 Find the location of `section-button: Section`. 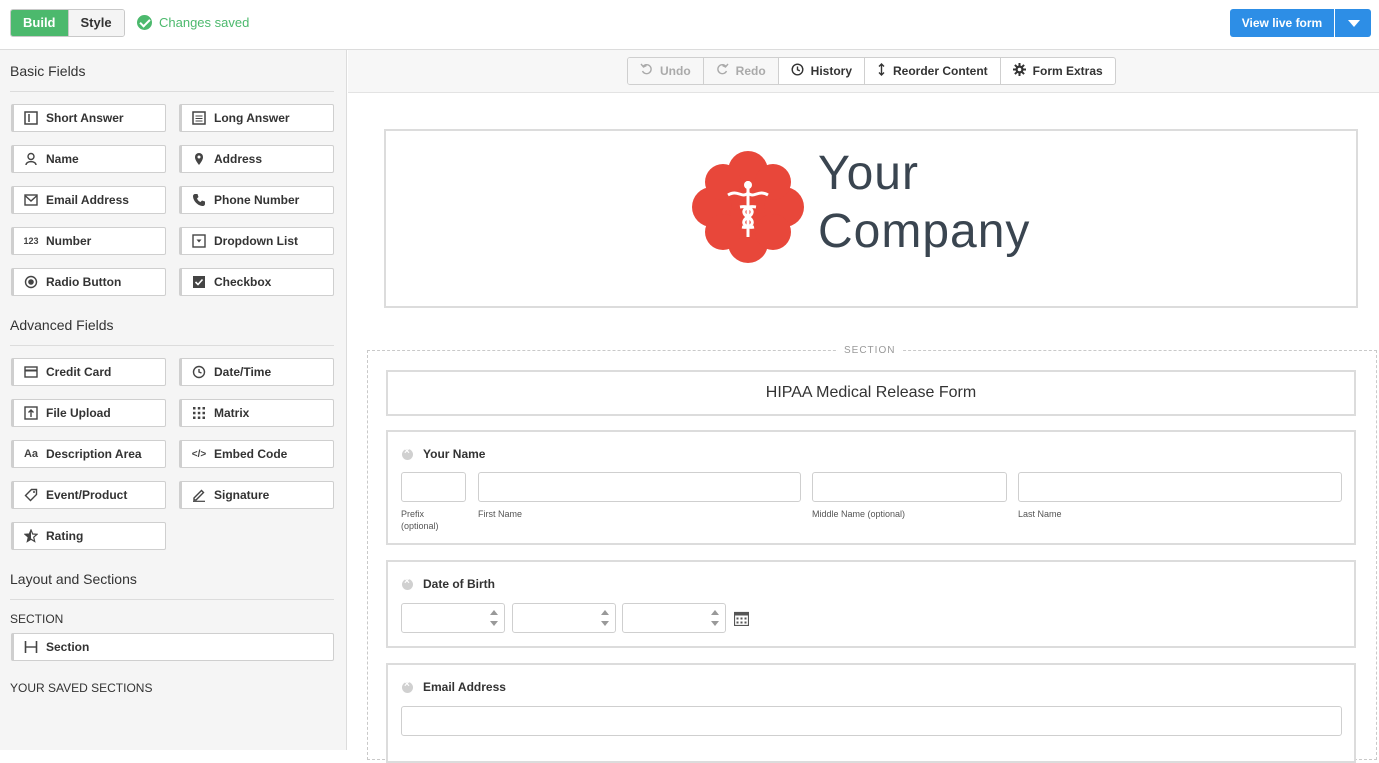

section-button: Section is located at coordinates (172, 647).